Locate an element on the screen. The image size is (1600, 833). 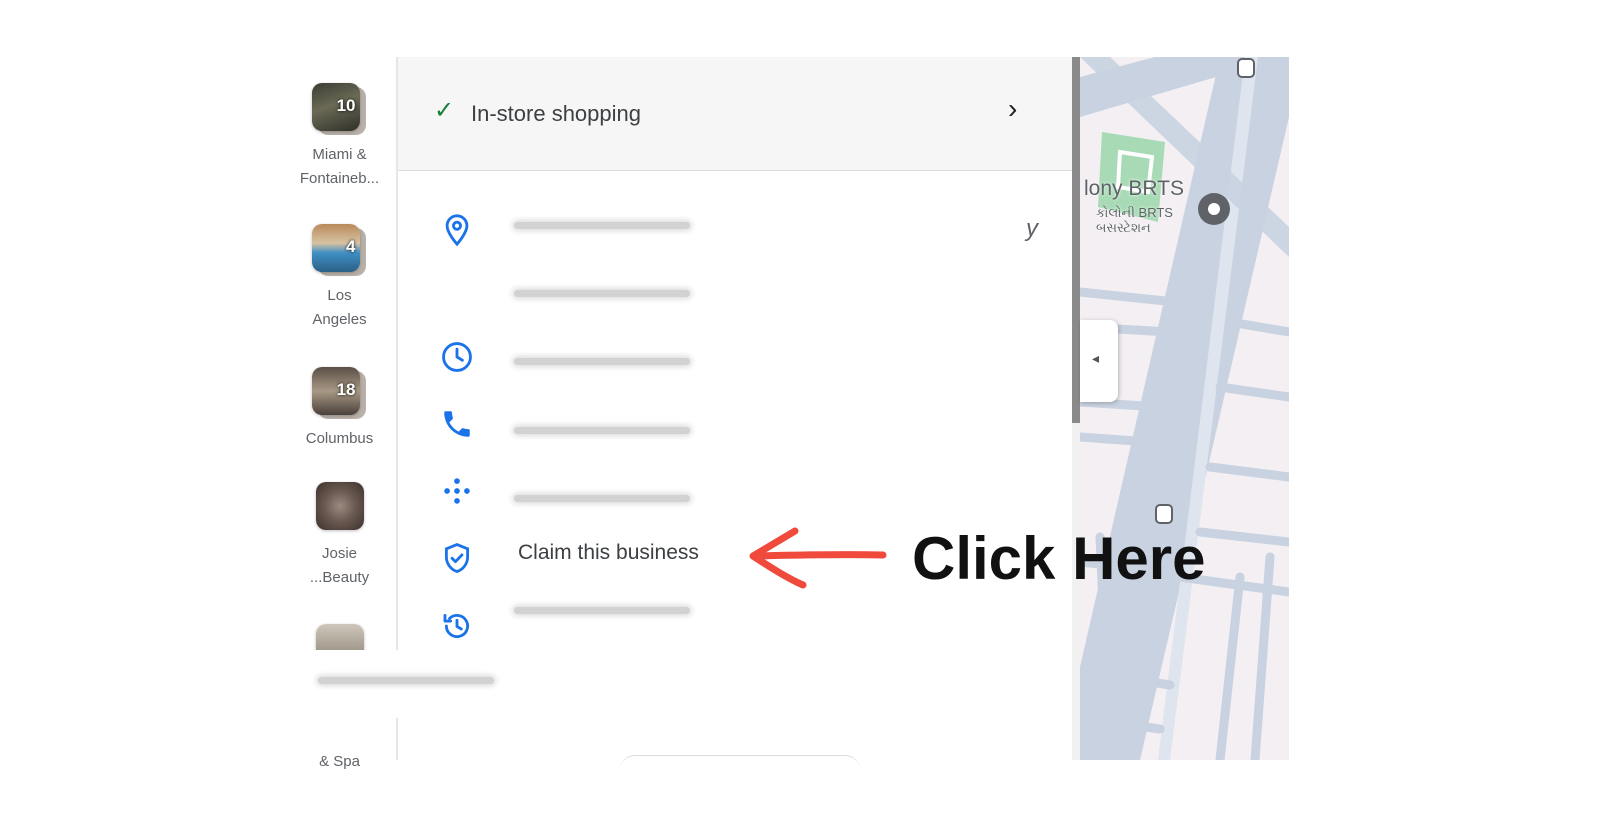
collapse-arrow-icon: ◂ is located at coordinates (1096, 358).